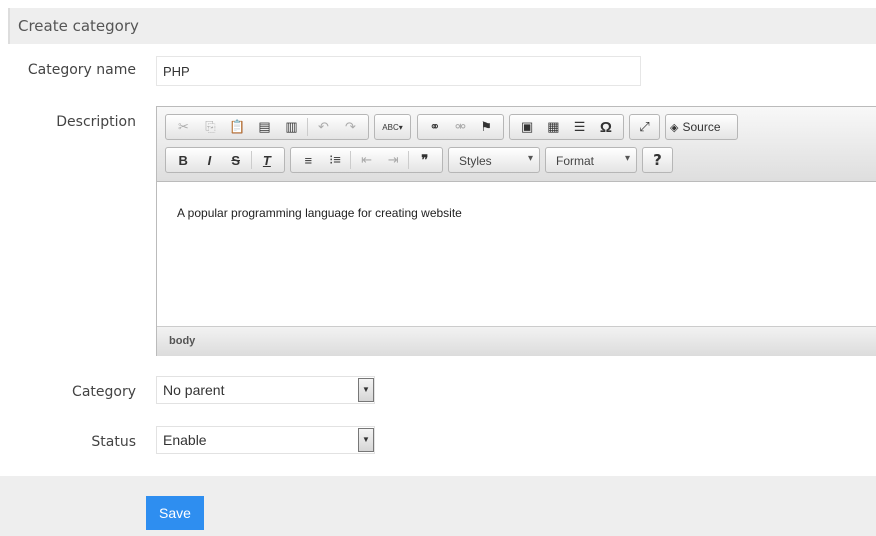 This screenshot has width=876, height=536. I want to click on unlink-icon: ⚮, so click(461, 127).